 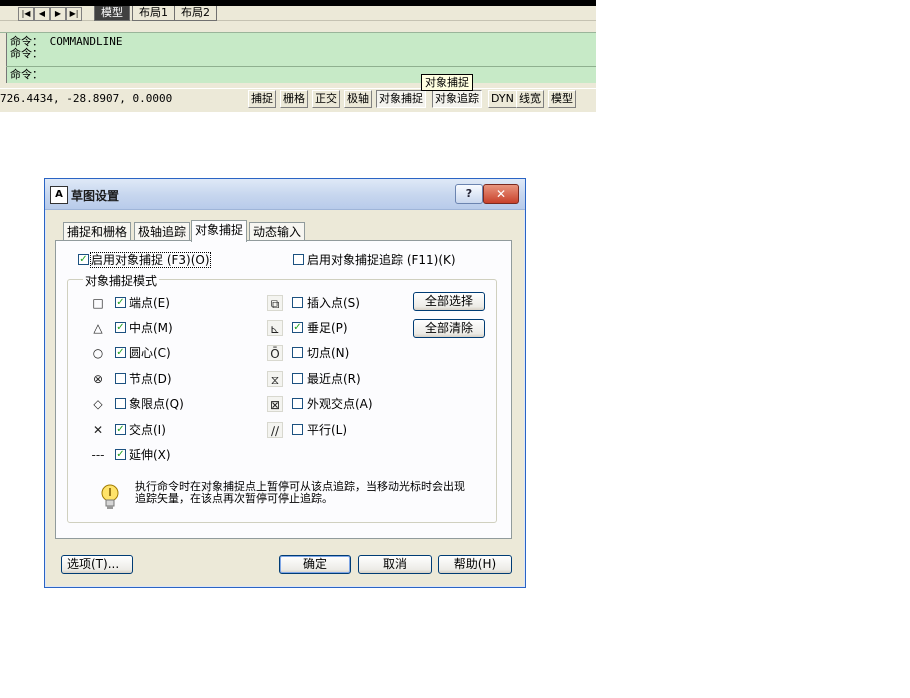 What do you see at coordinates (149, 303) in the screenshot?
I see `osnap-mode-label: 端点(E)` at bounding box center [149, 303].